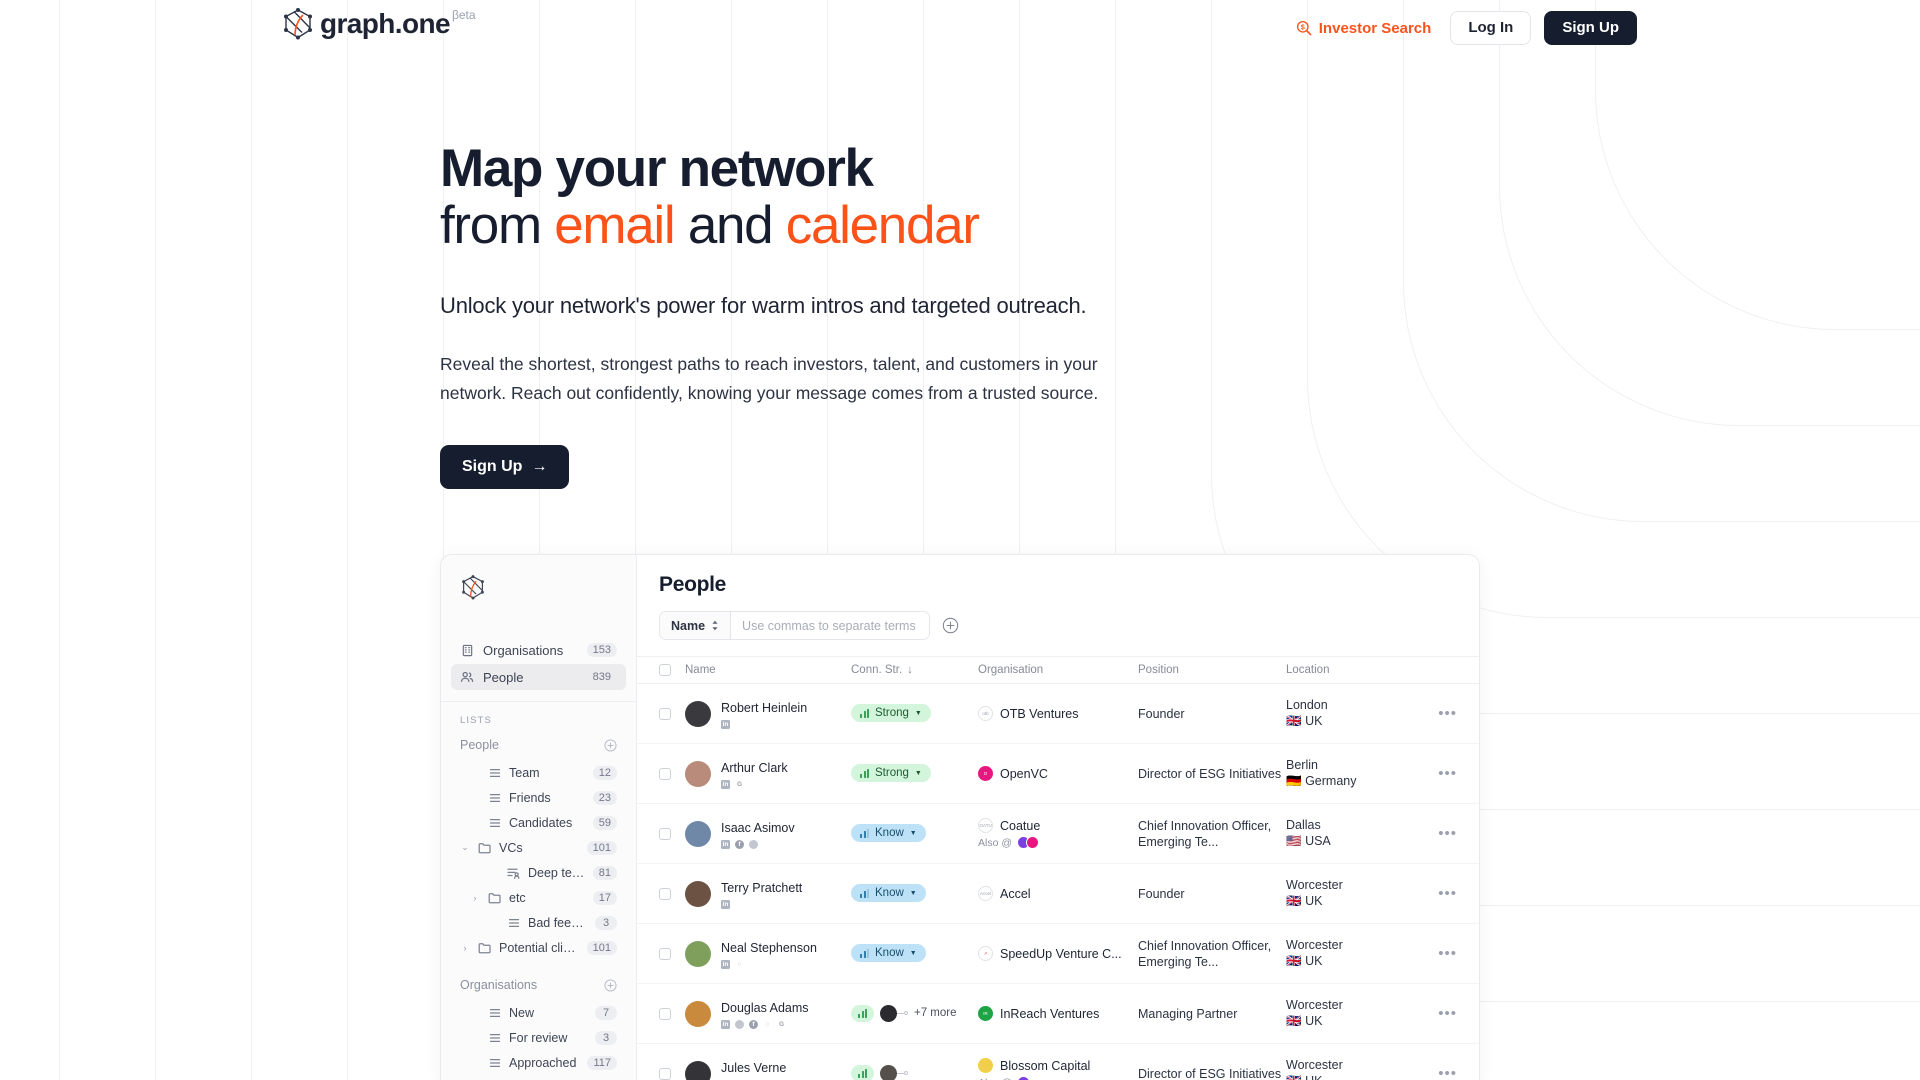  What do you see at coordinates (538, 772) in the screenshot?
I see `list-item: Team 12` at bounding box center [538, 772].